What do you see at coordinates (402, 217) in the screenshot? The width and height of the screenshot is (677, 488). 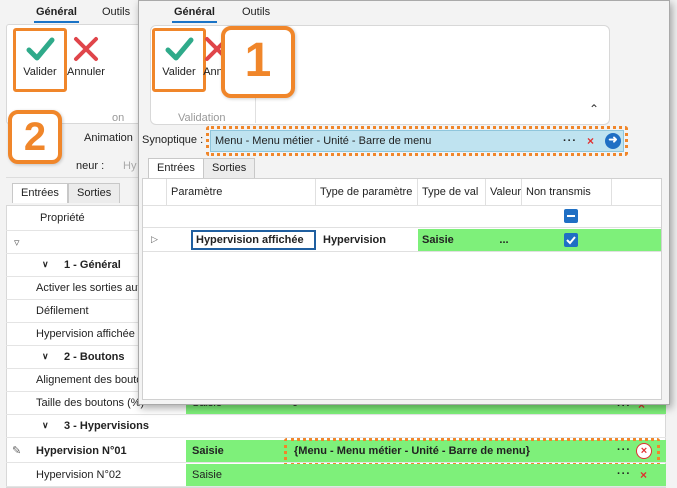 I see `dialog-filter-row` at bounding box center [402, 217].